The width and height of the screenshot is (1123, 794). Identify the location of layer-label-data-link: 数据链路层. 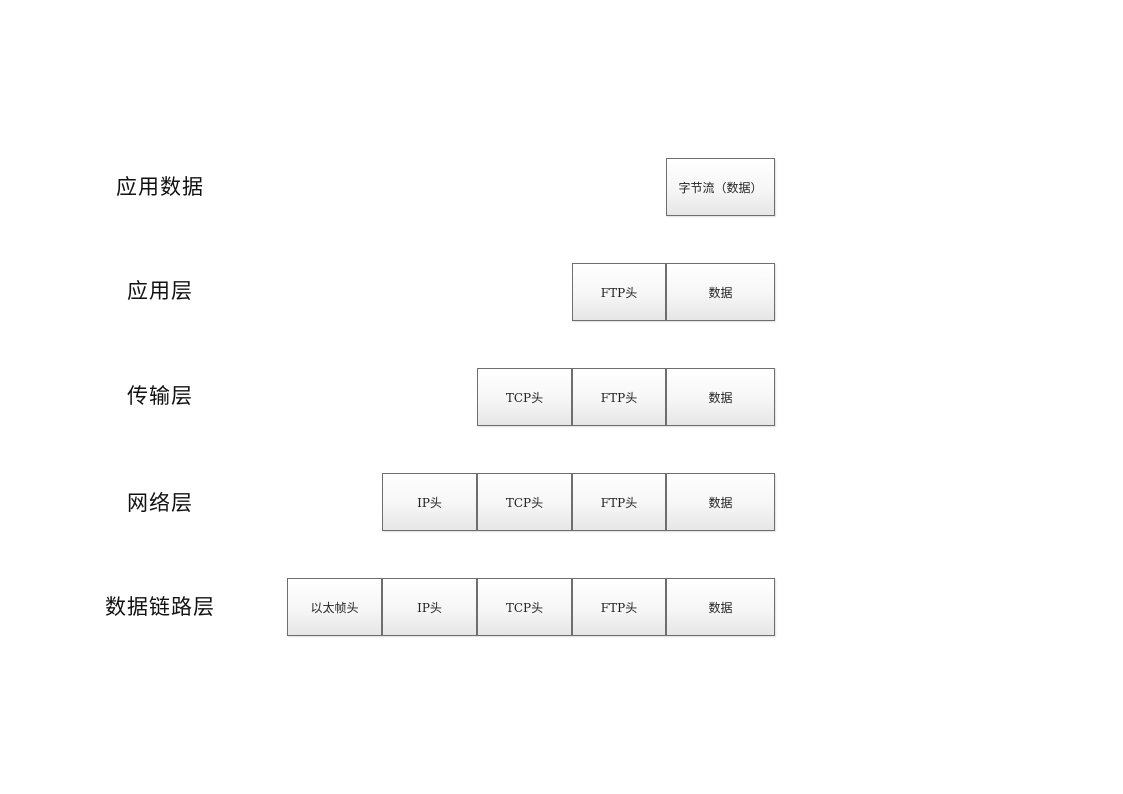
(160, 607).